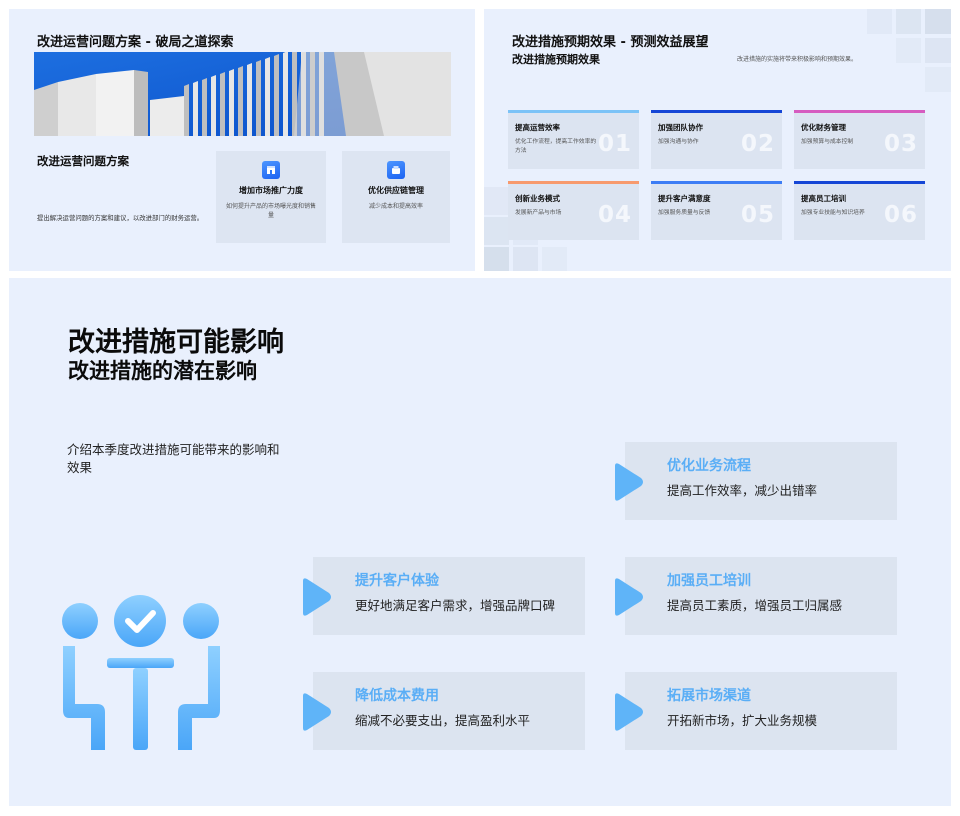 The height and width of the screenshot is (816, 960). I want to click on section-description: 改进措施的实施将带来积极影响和预期效果。, so click(797, 59).